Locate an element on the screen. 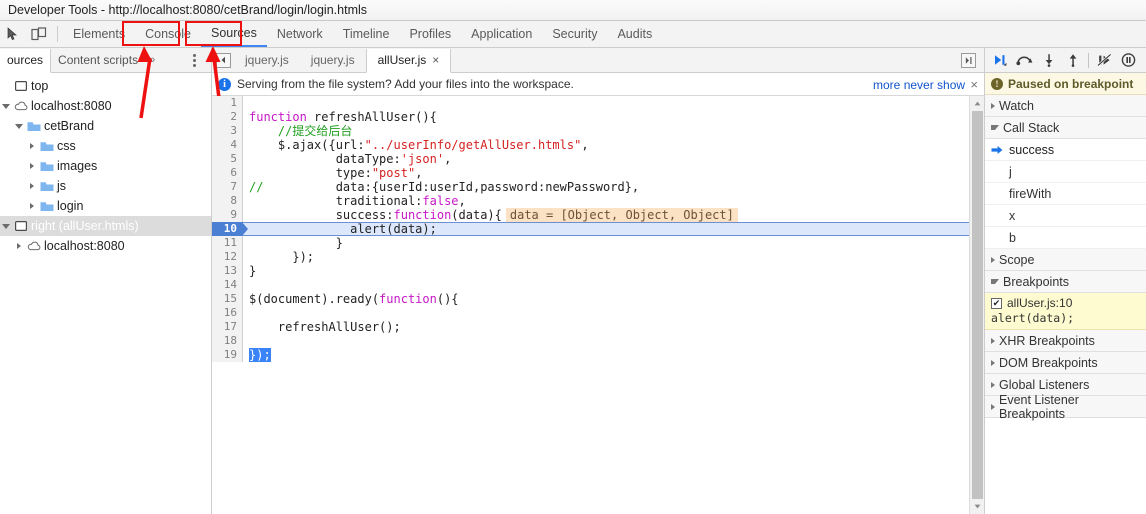  editor-tab-jquery-1: jquery.js is located at coordinates (267, 60).